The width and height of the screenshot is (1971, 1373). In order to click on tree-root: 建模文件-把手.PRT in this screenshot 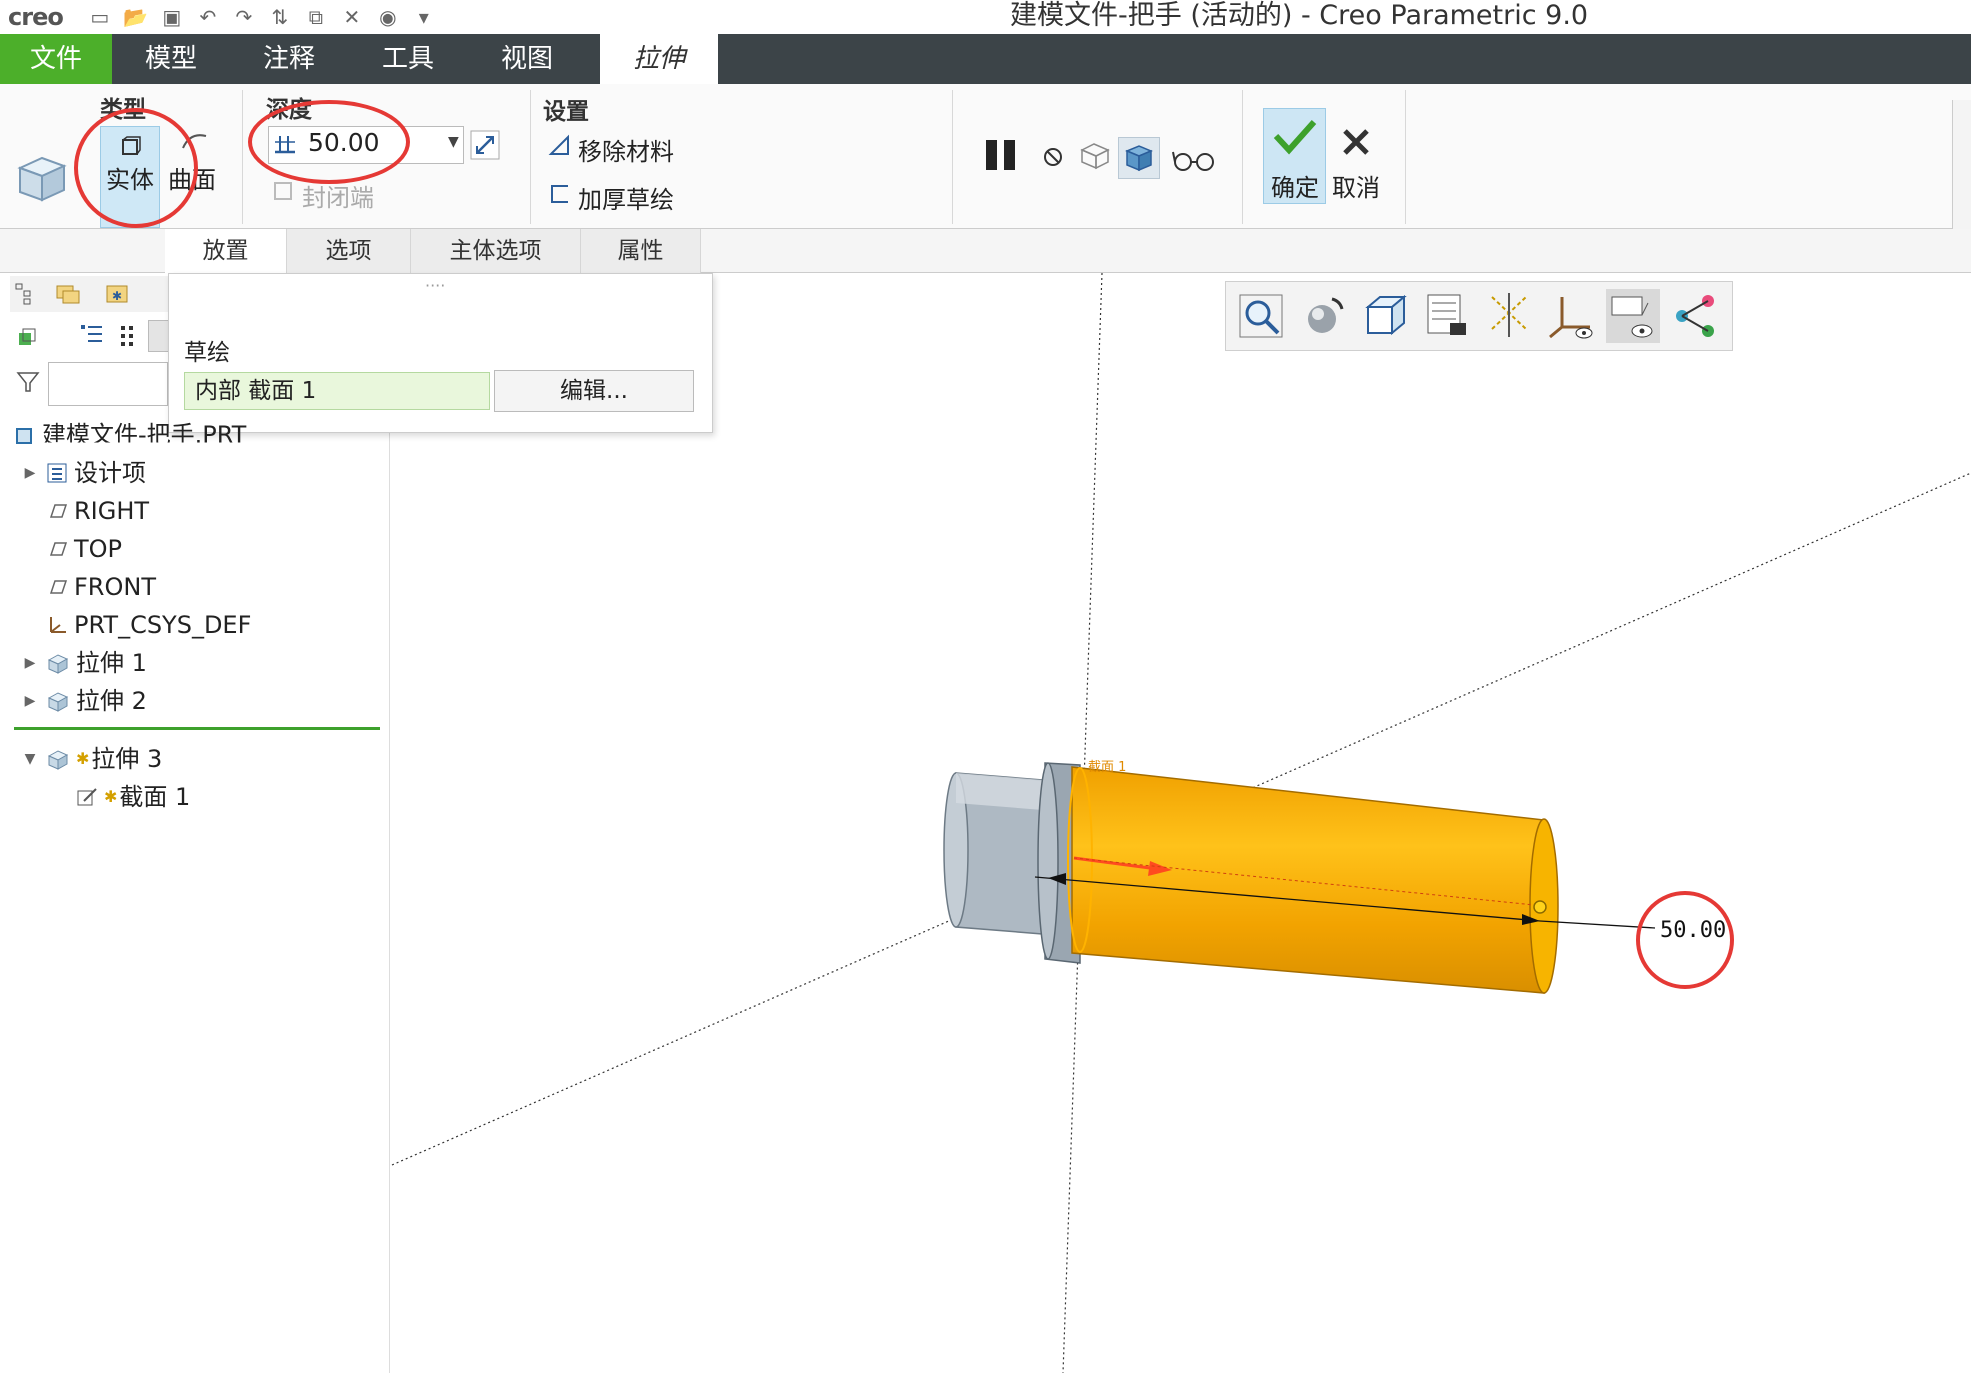, I will do `click(130, 435)`.